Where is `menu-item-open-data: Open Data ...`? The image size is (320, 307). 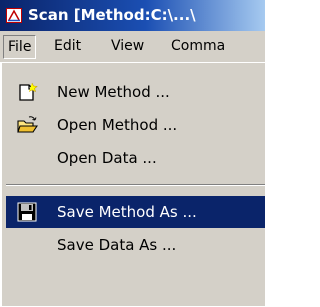
menu-item-open-data: Open Data ... is located at coordinates (135, 158).